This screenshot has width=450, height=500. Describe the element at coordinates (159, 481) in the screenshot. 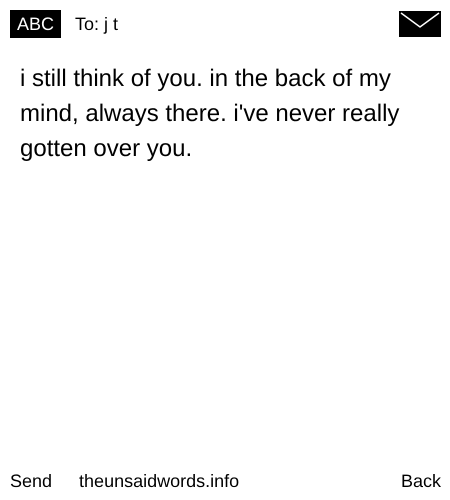

I see `site-url: theunsaidwords.info` at that location.